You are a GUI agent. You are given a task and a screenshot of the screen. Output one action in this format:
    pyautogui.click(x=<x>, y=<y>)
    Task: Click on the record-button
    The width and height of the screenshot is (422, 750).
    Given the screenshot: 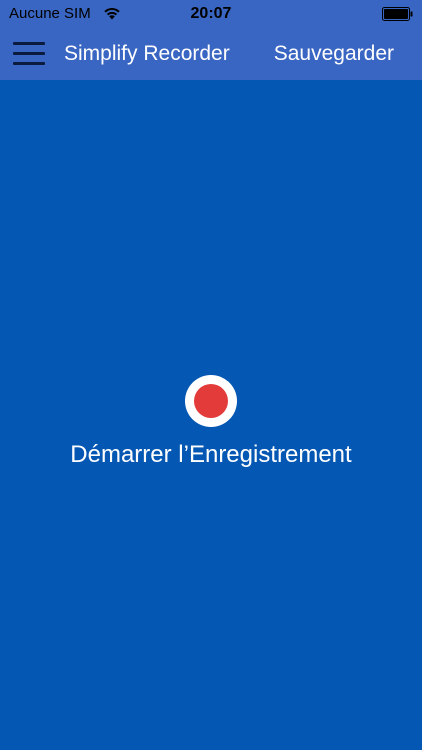 What is the action you would take?
    pyautogui.click(x=211, y=401)
    